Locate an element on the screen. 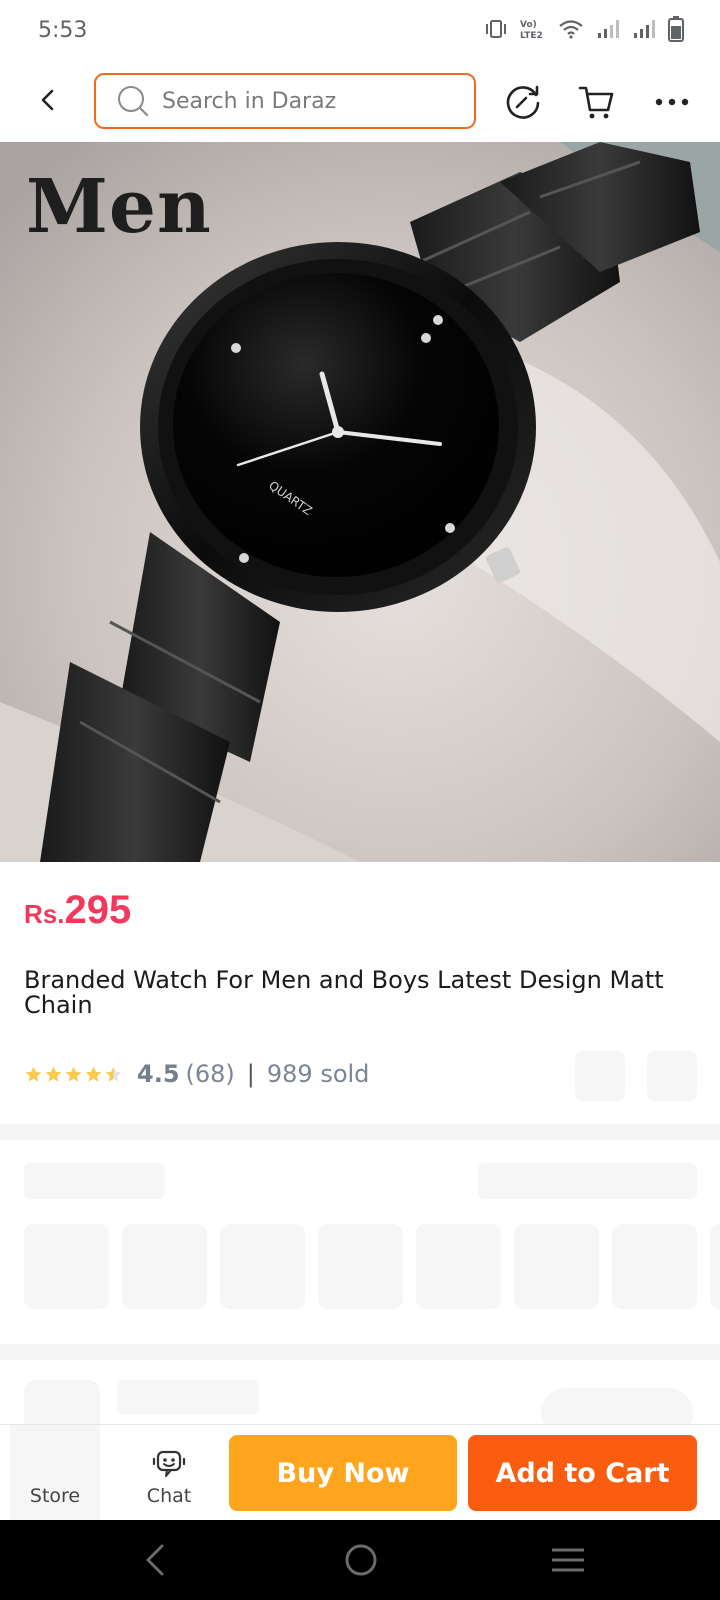 This screenshot has height=1600, width=720. rating-stars is located at coordinates (73, 1074).